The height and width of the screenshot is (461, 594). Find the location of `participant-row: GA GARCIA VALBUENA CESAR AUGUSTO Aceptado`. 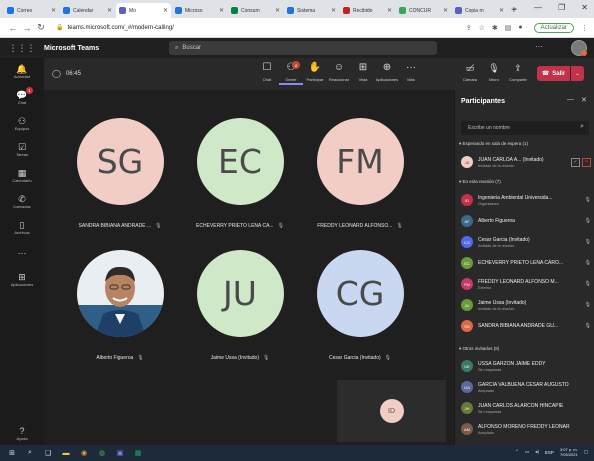

participant-row: GA GARCIA VALBUENA CESAR AUGUSTO Aceptado is located at coordinates (526, 387).